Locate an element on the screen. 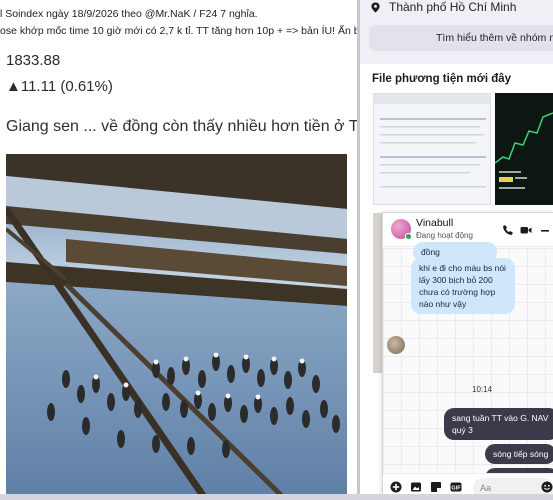 Image resolution: width=553 pixels, height=500 pixels. group-location-text: Thành phố Hồ Chí Minh is located at coordinates (453, 7).